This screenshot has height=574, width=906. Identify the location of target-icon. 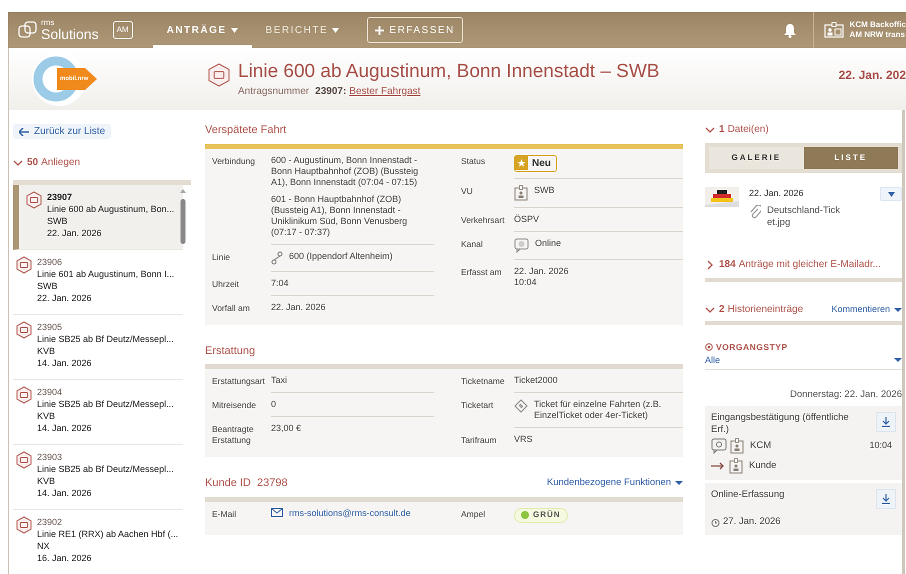
(709, 347).